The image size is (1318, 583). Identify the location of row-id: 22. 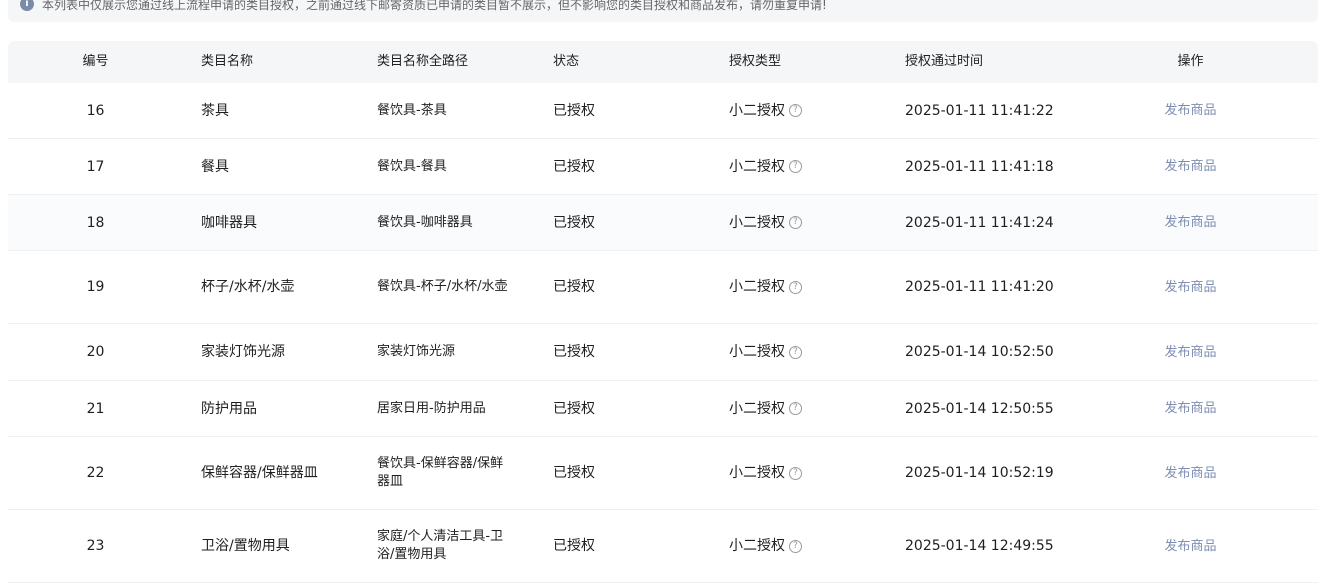
(95, 473).